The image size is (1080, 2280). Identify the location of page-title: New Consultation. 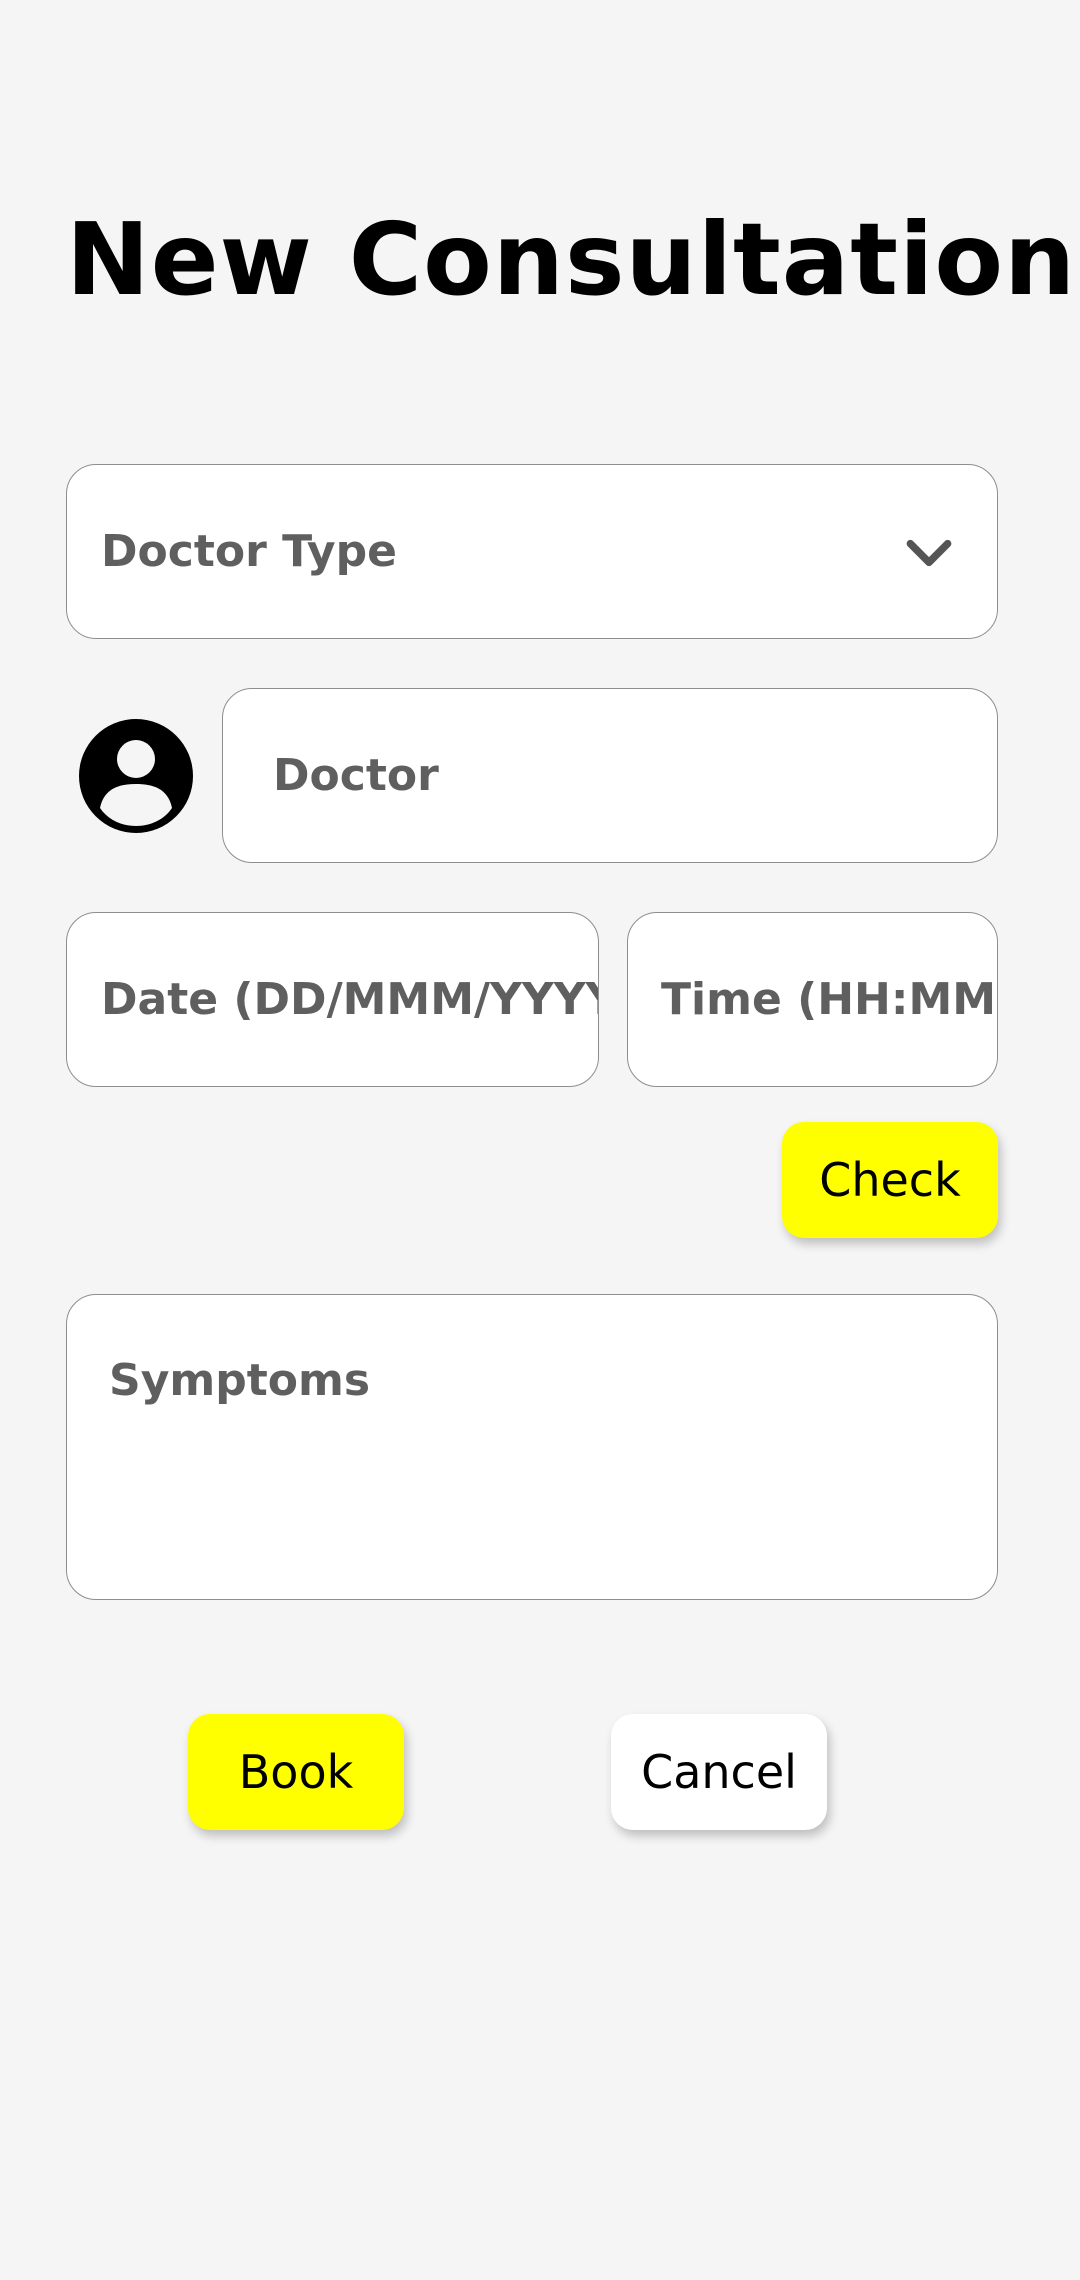
(571, 259).